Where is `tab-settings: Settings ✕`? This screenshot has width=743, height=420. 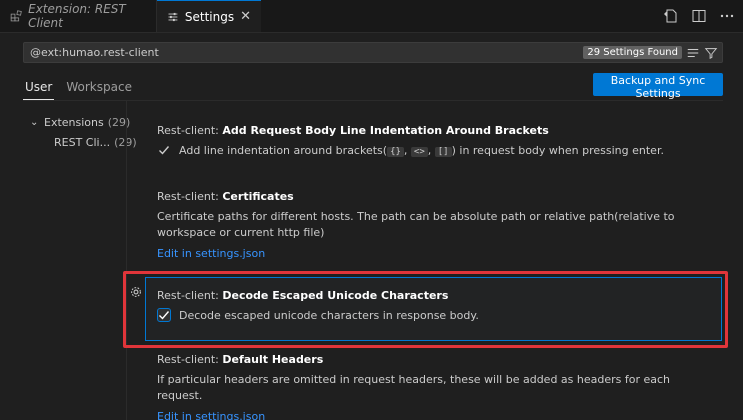
tab-settings: Settings ✕ is located at coordinates (209, 16).